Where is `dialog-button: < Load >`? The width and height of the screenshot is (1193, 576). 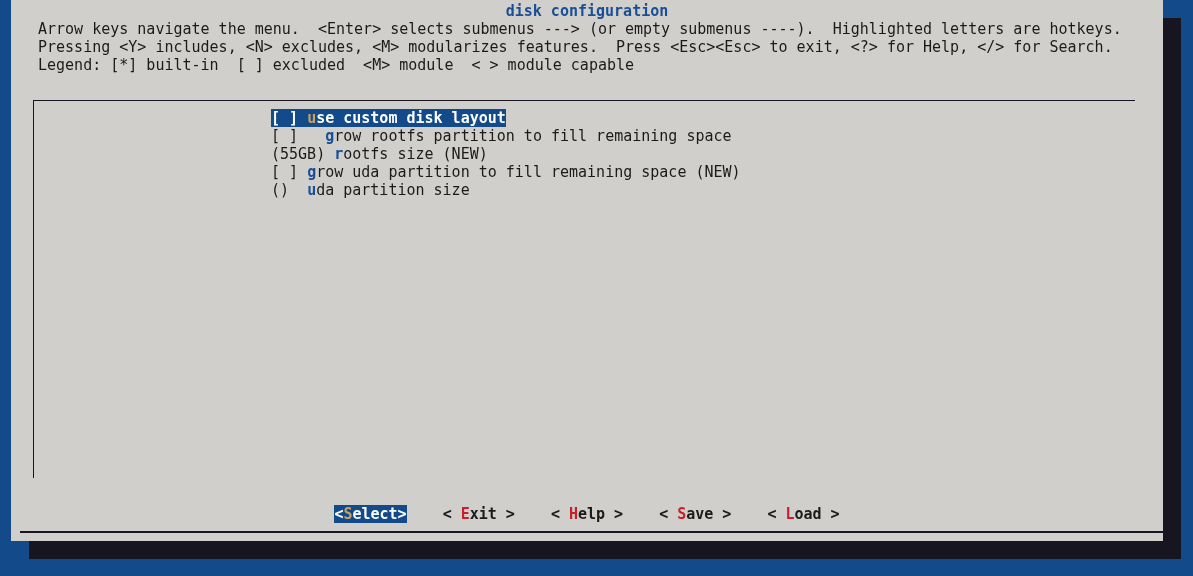
dialog-button: < Load > is located at coordinates (803, 514).